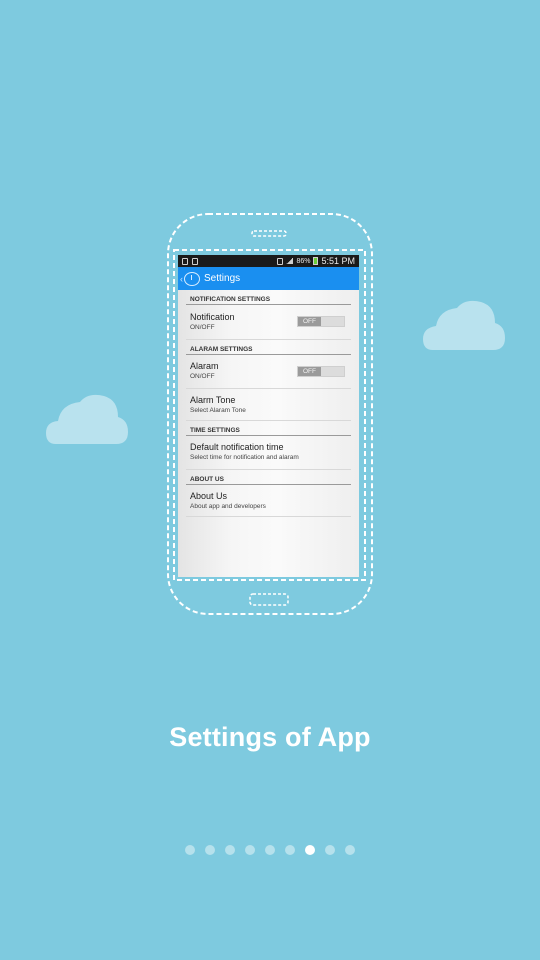 Image resolution: width=540 pixels, height=960 pixels. Describe the element at coordinates (209, 496) in the screenshot. I see `setting-title: About Us` at that location.